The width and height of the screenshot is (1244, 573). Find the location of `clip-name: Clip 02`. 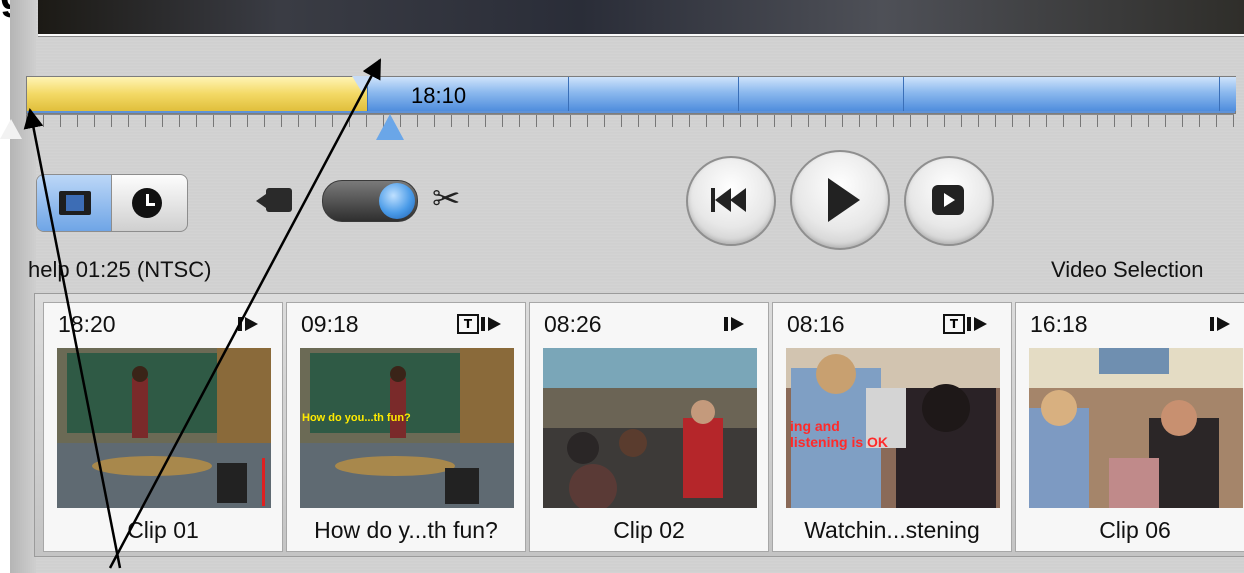

clip-name: Clip 02 is located at coordinates (649, 530).